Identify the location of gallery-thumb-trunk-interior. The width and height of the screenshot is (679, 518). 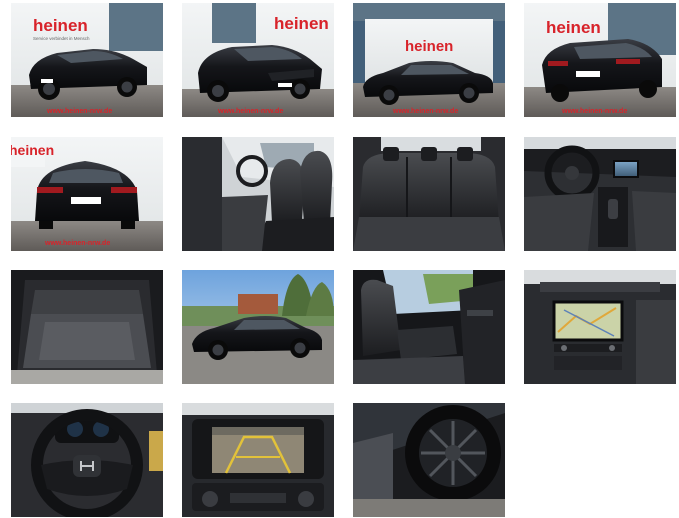
(87, 327).